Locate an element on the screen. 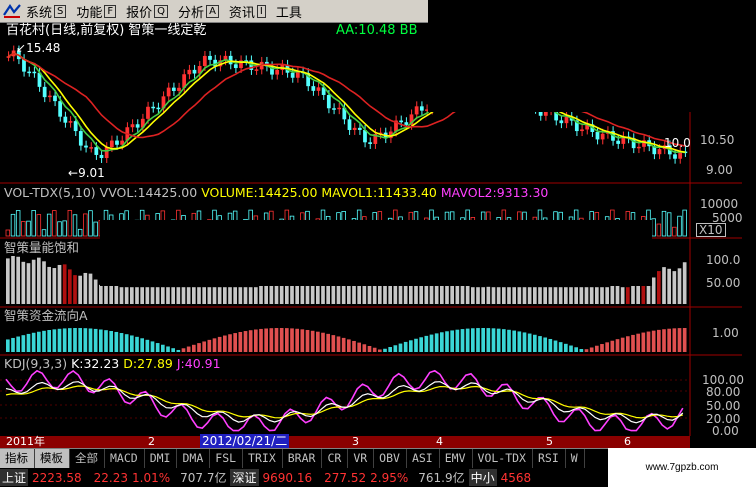  tab-asi: ASI is located at coordinates (423, 458).